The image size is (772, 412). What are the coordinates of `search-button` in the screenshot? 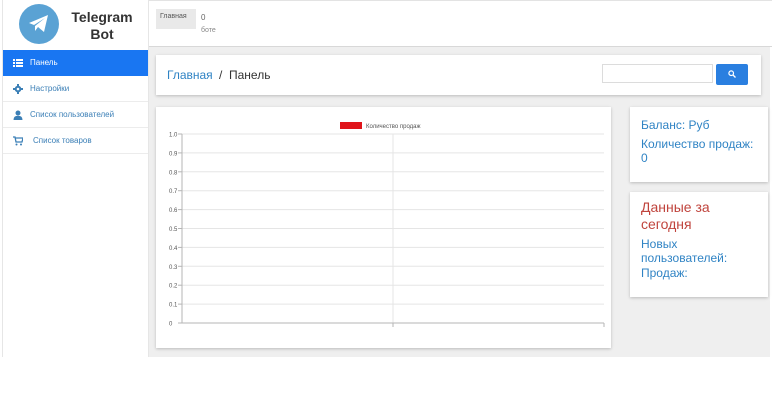 It's located at (732, 74).